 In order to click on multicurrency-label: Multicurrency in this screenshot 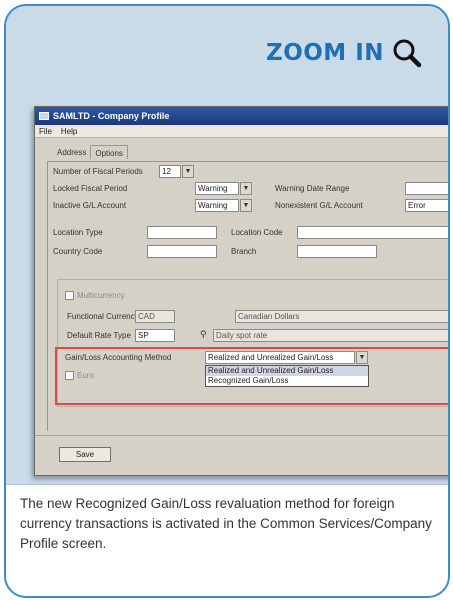, I will do `click(101, 295)`.